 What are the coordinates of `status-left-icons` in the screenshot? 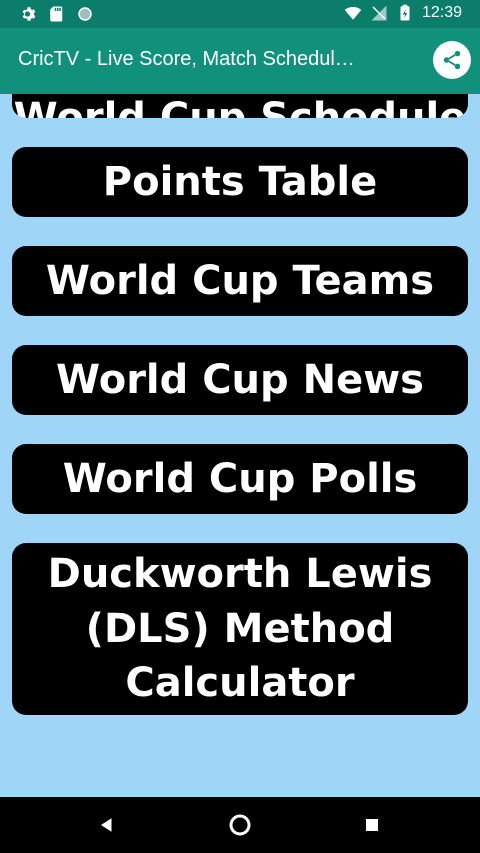 It's located at (57, 14).